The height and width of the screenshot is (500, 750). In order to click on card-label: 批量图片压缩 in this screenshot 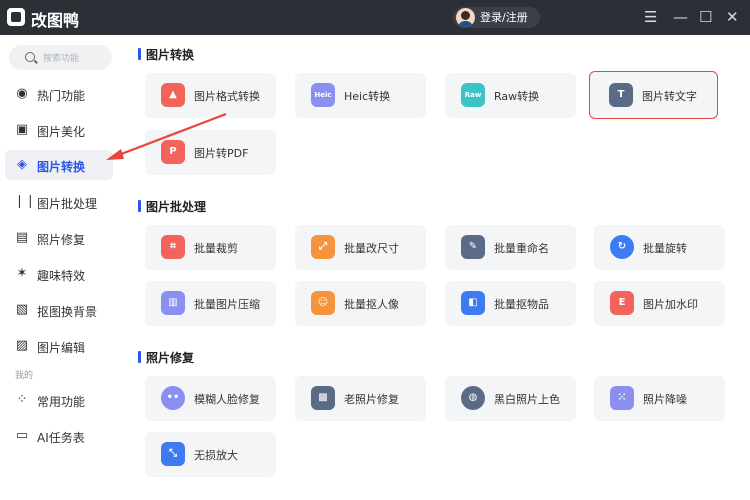, I will do `click(227, 304)`.